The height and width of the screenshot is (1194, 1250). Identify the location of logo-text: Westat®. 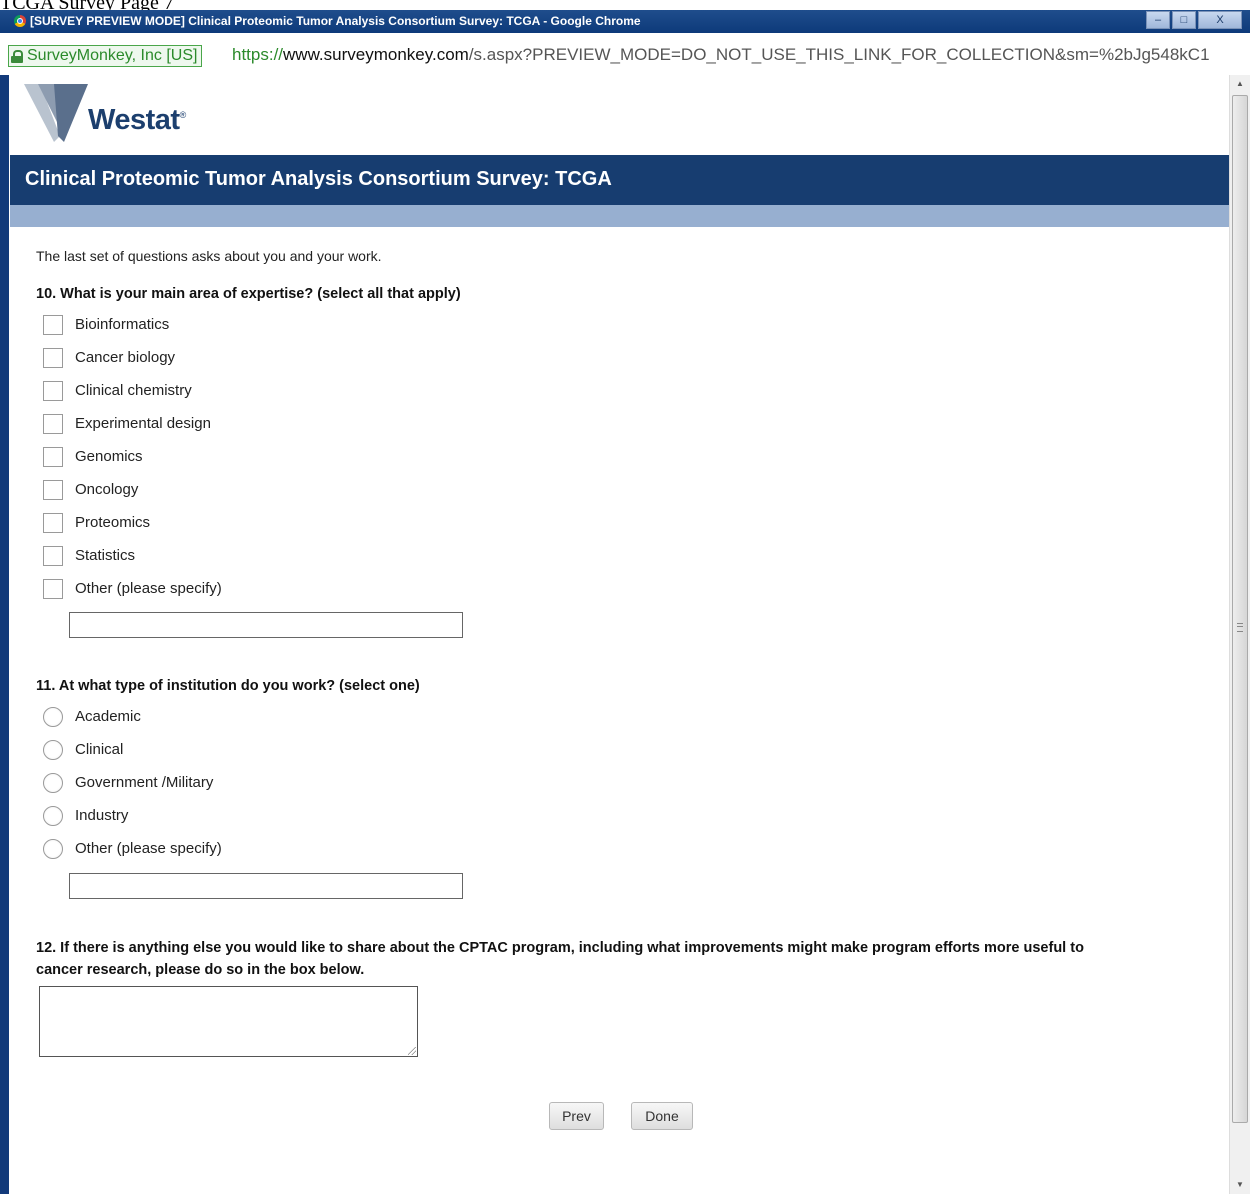
(137, 120).